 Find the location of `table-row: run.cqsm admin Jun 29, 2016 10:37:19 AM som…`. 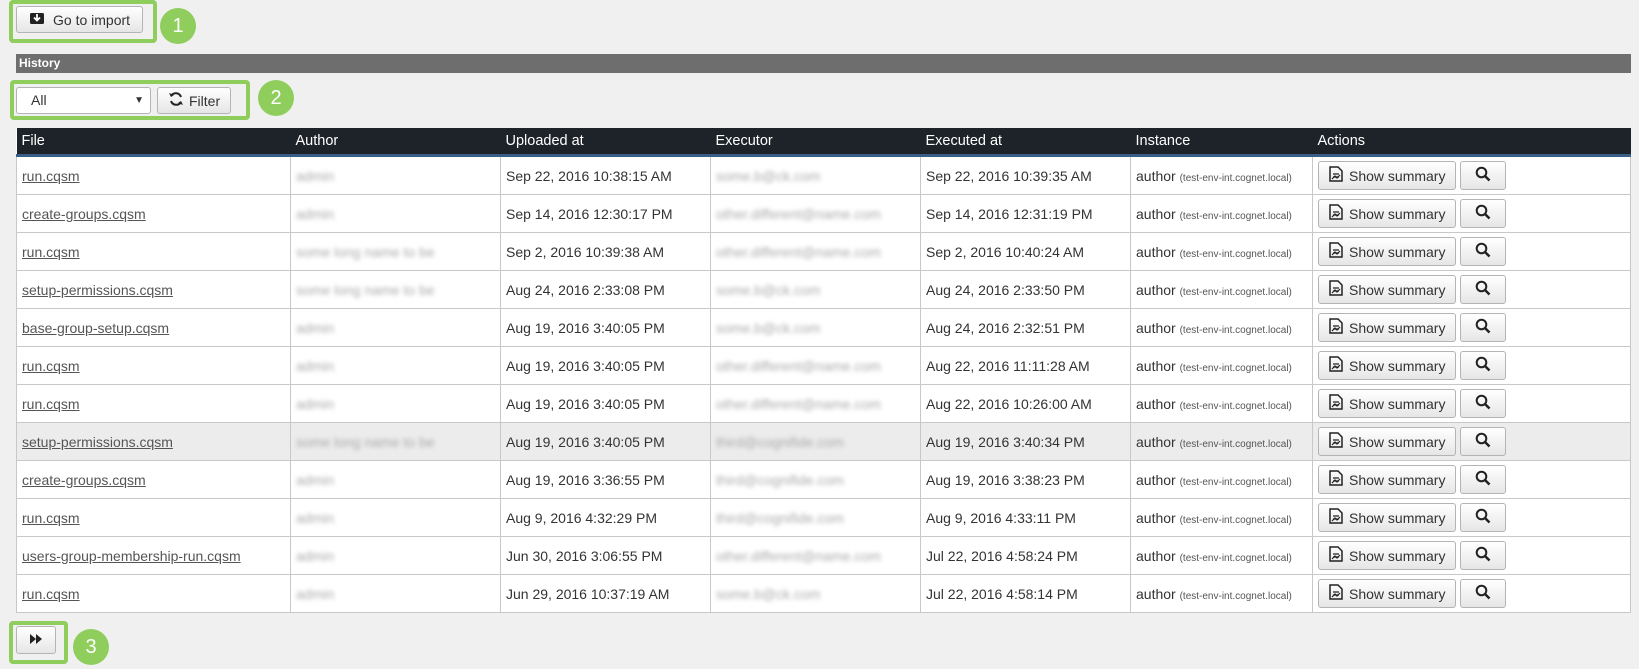

table-row: run.cqsm admin Jun 29, 2016 10:37:19 AM som… is located at coordinates (823, 593).